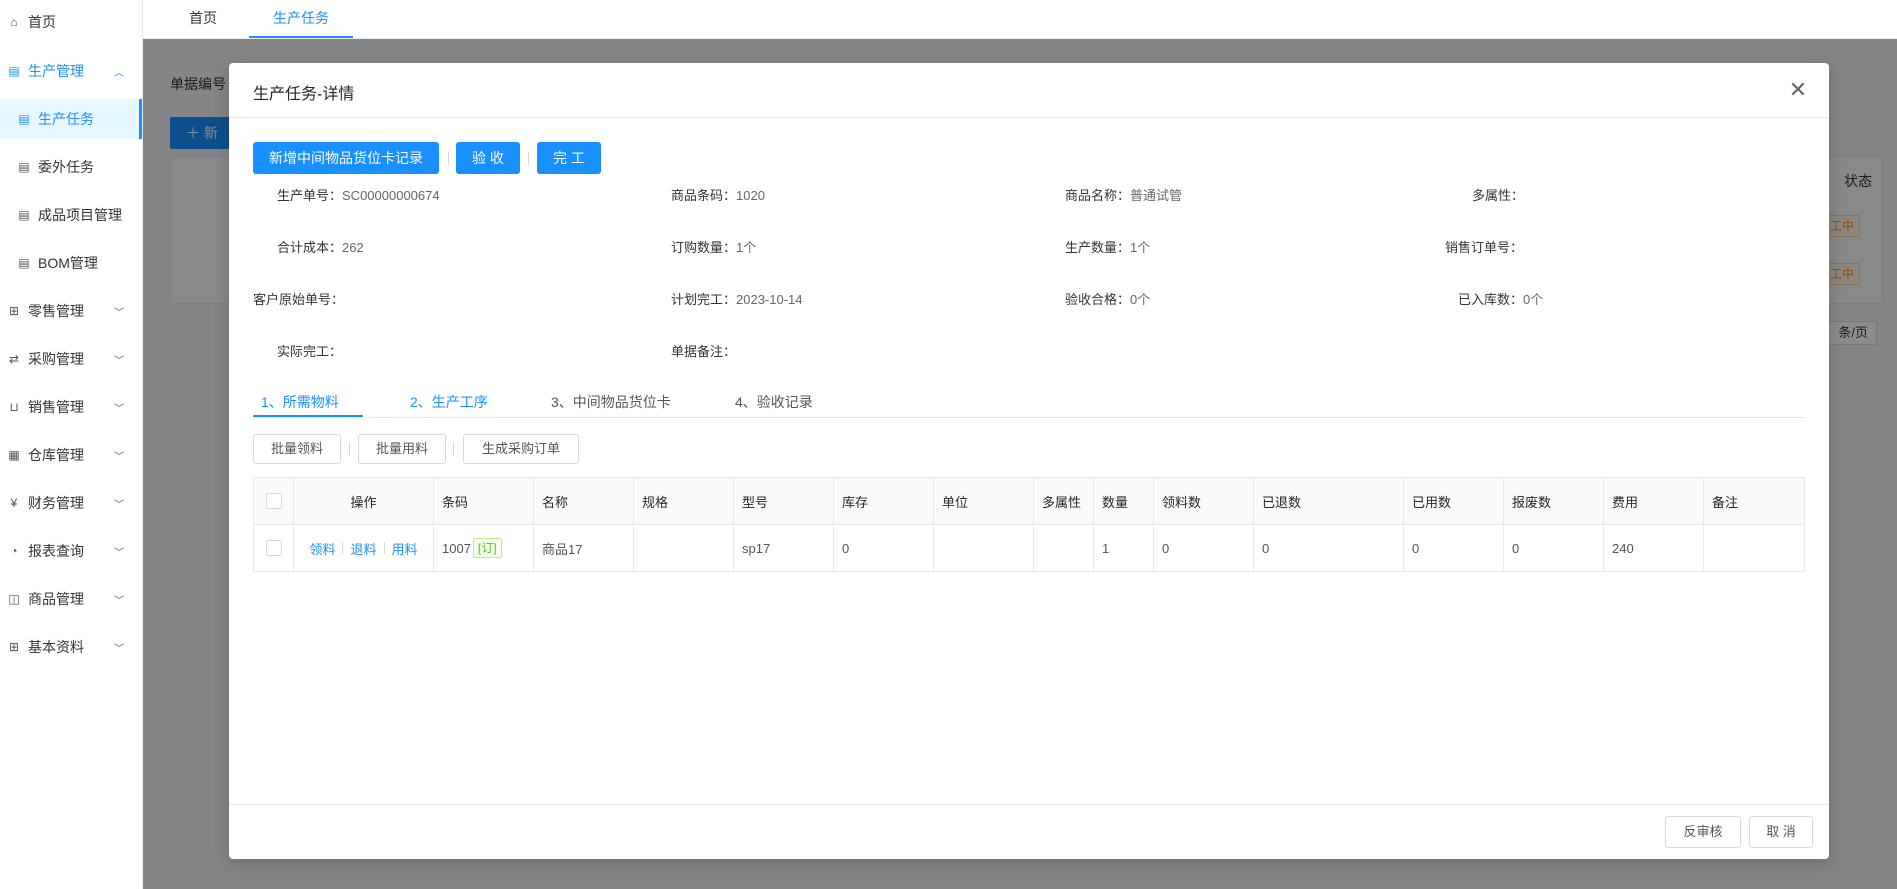 The image size is (1897, 889). I want to click on gift-icon: ⊞, so click(14, 311).